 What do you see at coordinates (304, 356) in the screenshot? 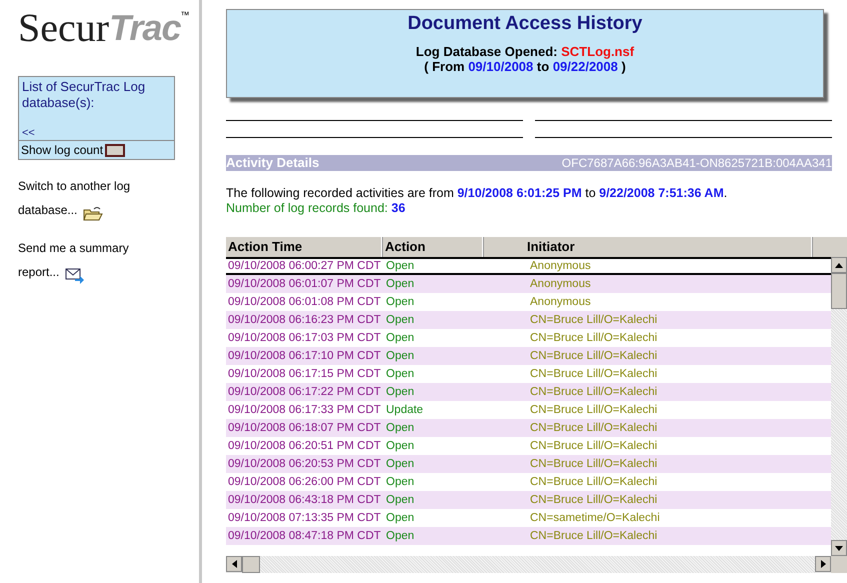
I see `action-time-cell-text: 09/10/2008 06:17:10 PM CDT` at bounding box center [304, 356].